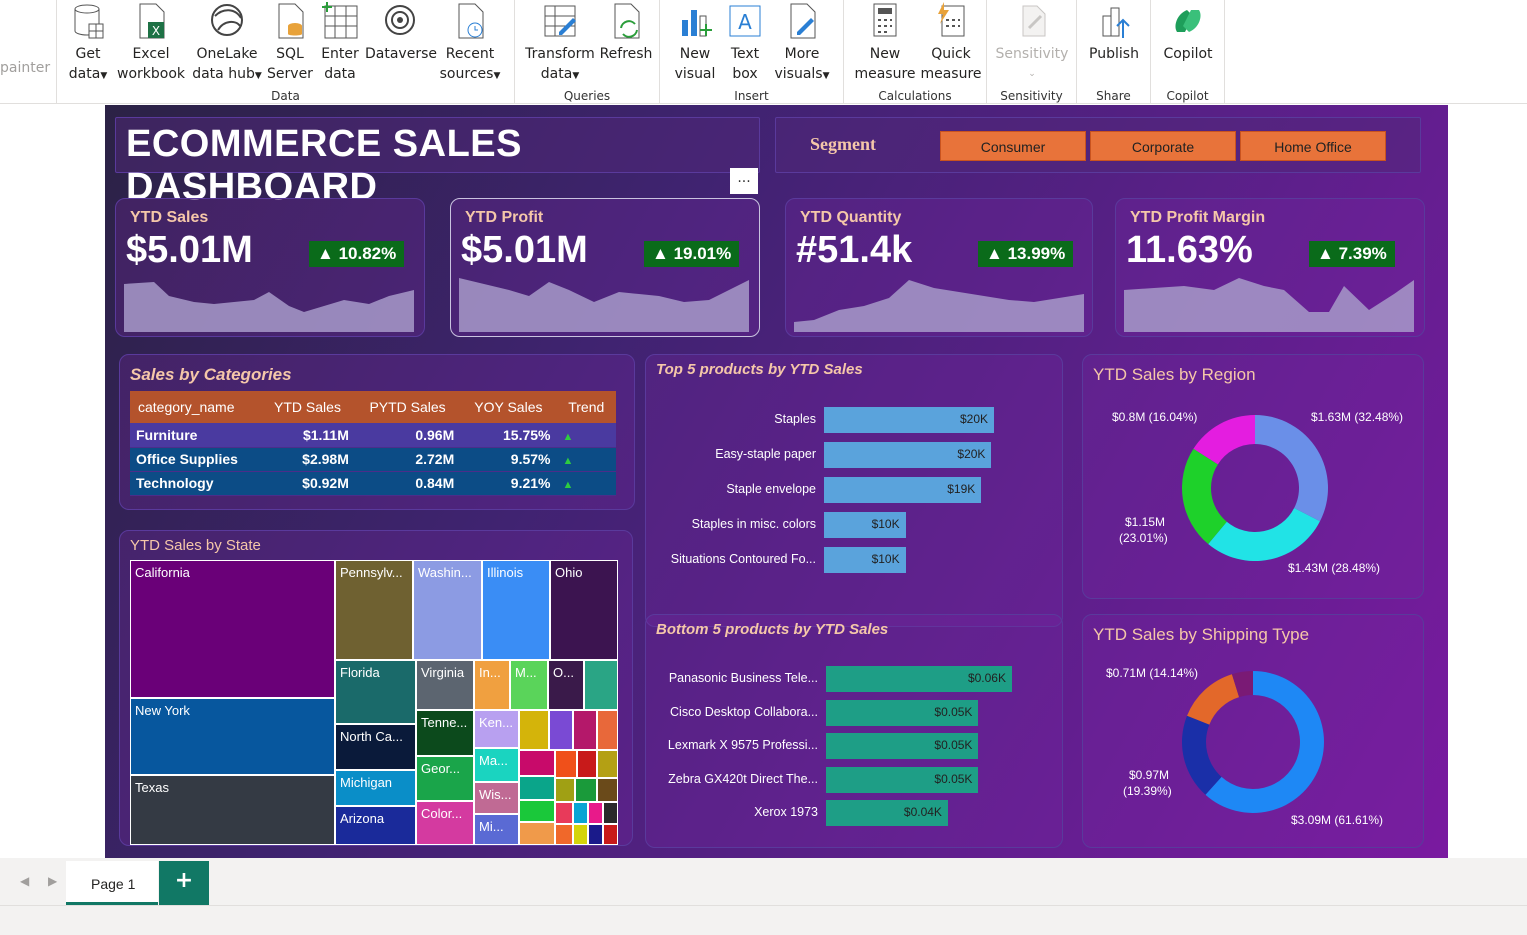 The image size is (1527, 935). What do you see at coordinates (373, 435) in the screenshot?
I see `table-row: Furniture $1.11M 0.96M 15.75% ▲` at bounding box center [373, 435].